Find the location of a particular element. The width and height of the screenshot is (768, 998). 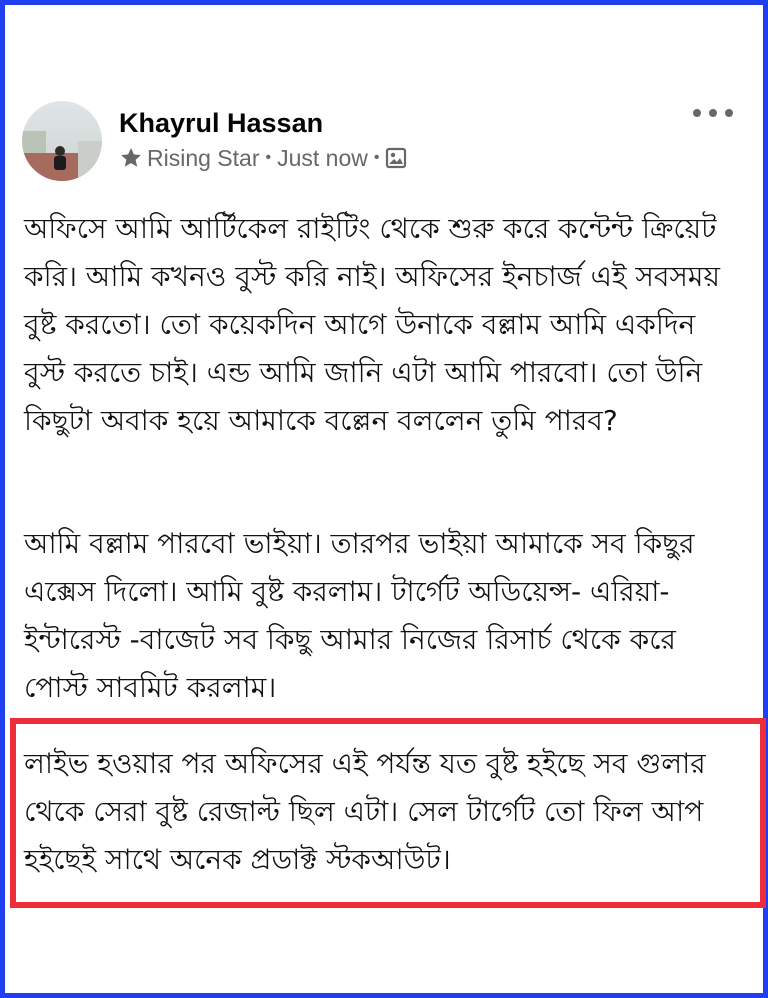

more-options-icon is located at coordinates (713, 113).